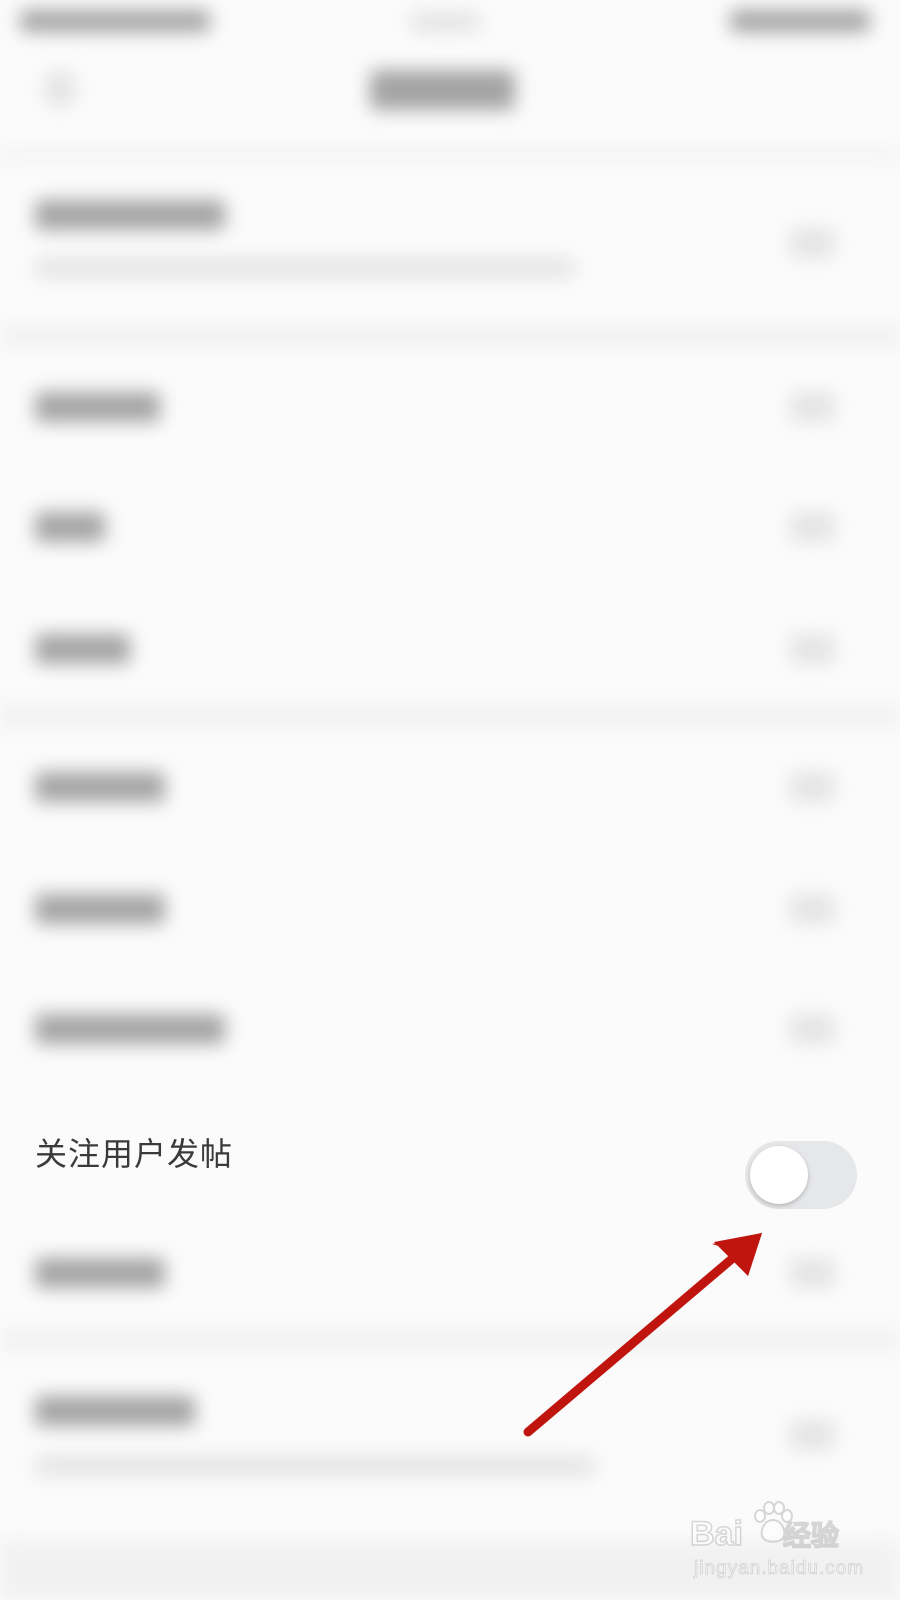 This screenshot has width=900, height=1600. I want to click on followed-user-posts-toggle, so click(801, 1175).